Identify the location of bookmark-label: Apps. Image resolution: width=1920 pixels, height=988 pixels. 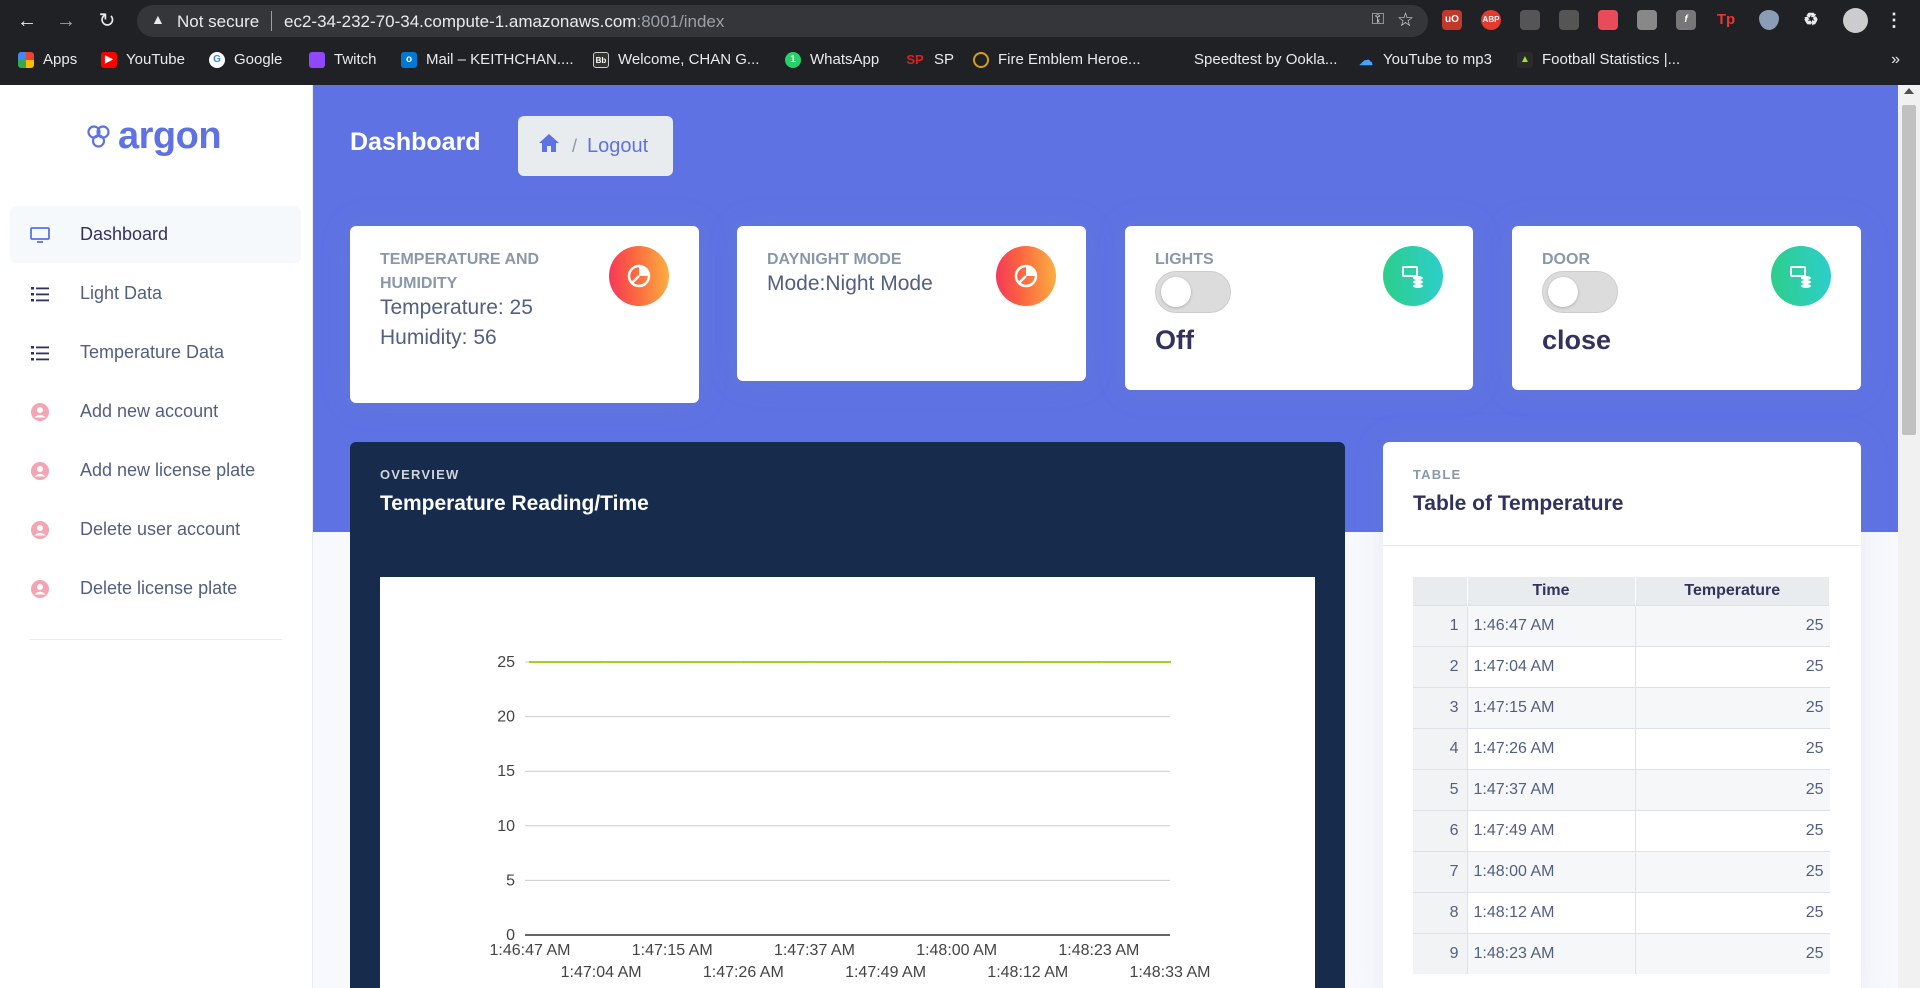
(60, 59).